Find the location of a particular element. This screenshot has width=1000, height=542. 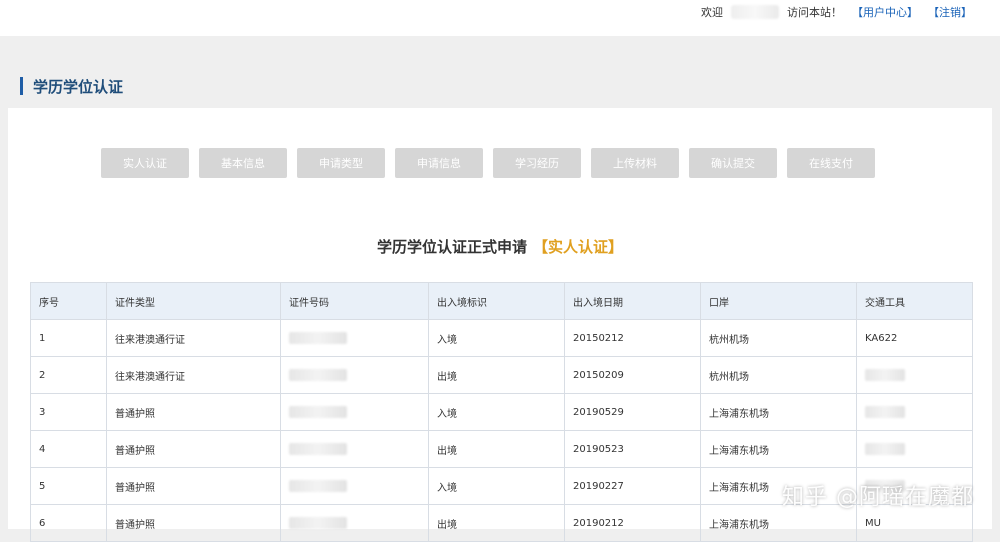

step-navigation: 实人认证 基本信息 申请类型 申请信息 学习经历 上传材料 确认提交 在线支付 is located at coordinates (488, 163).